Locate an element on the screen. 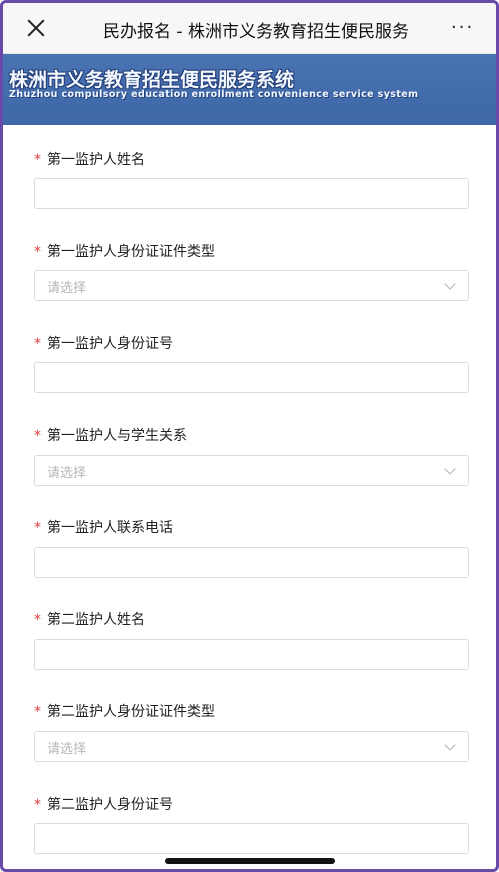 The width and height of the screenshot is (499, 872). guardian2-id-number-input is located at coordinates (251, 838).